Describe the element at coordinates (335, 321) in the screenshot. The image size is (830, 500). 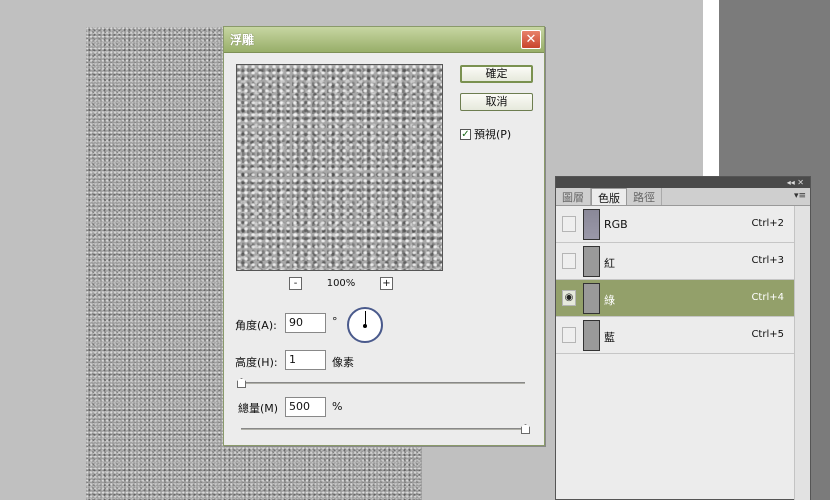
I see `angle-unit: °` at that location.